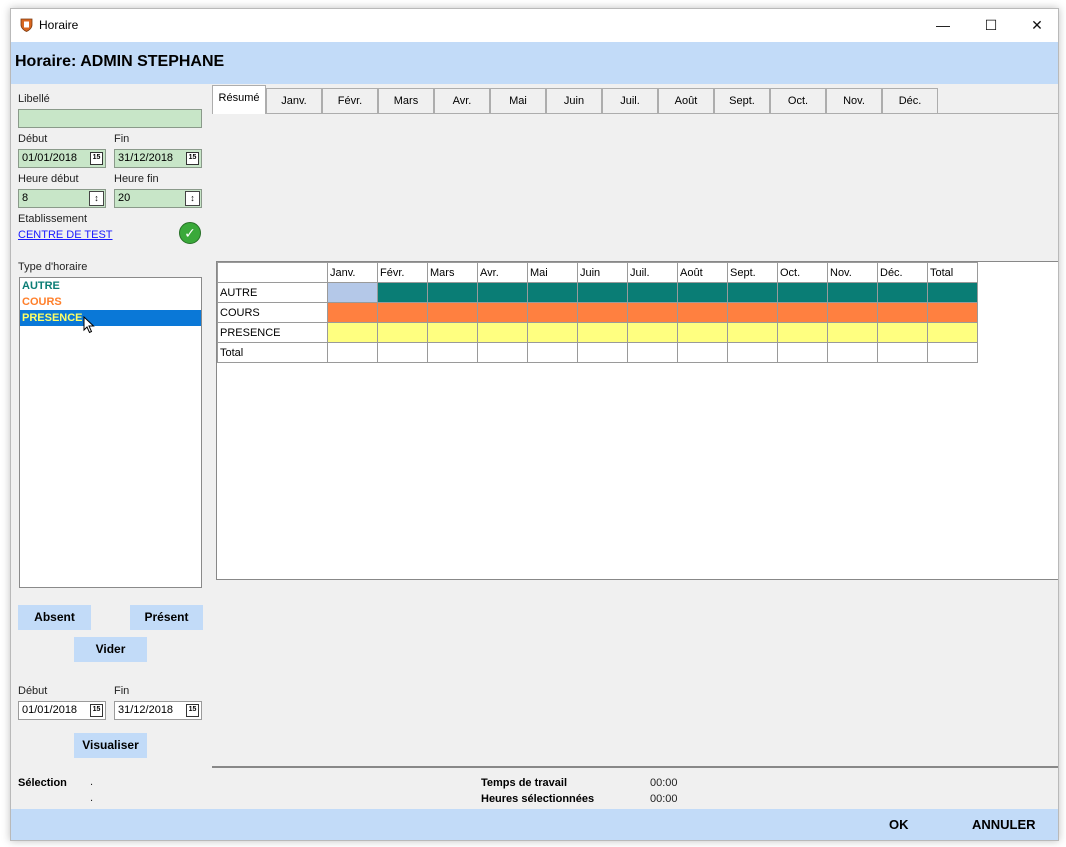 The height and width of the screenshot is (847, 1066). I want to click on minimize-button: —, so click(943, 25).